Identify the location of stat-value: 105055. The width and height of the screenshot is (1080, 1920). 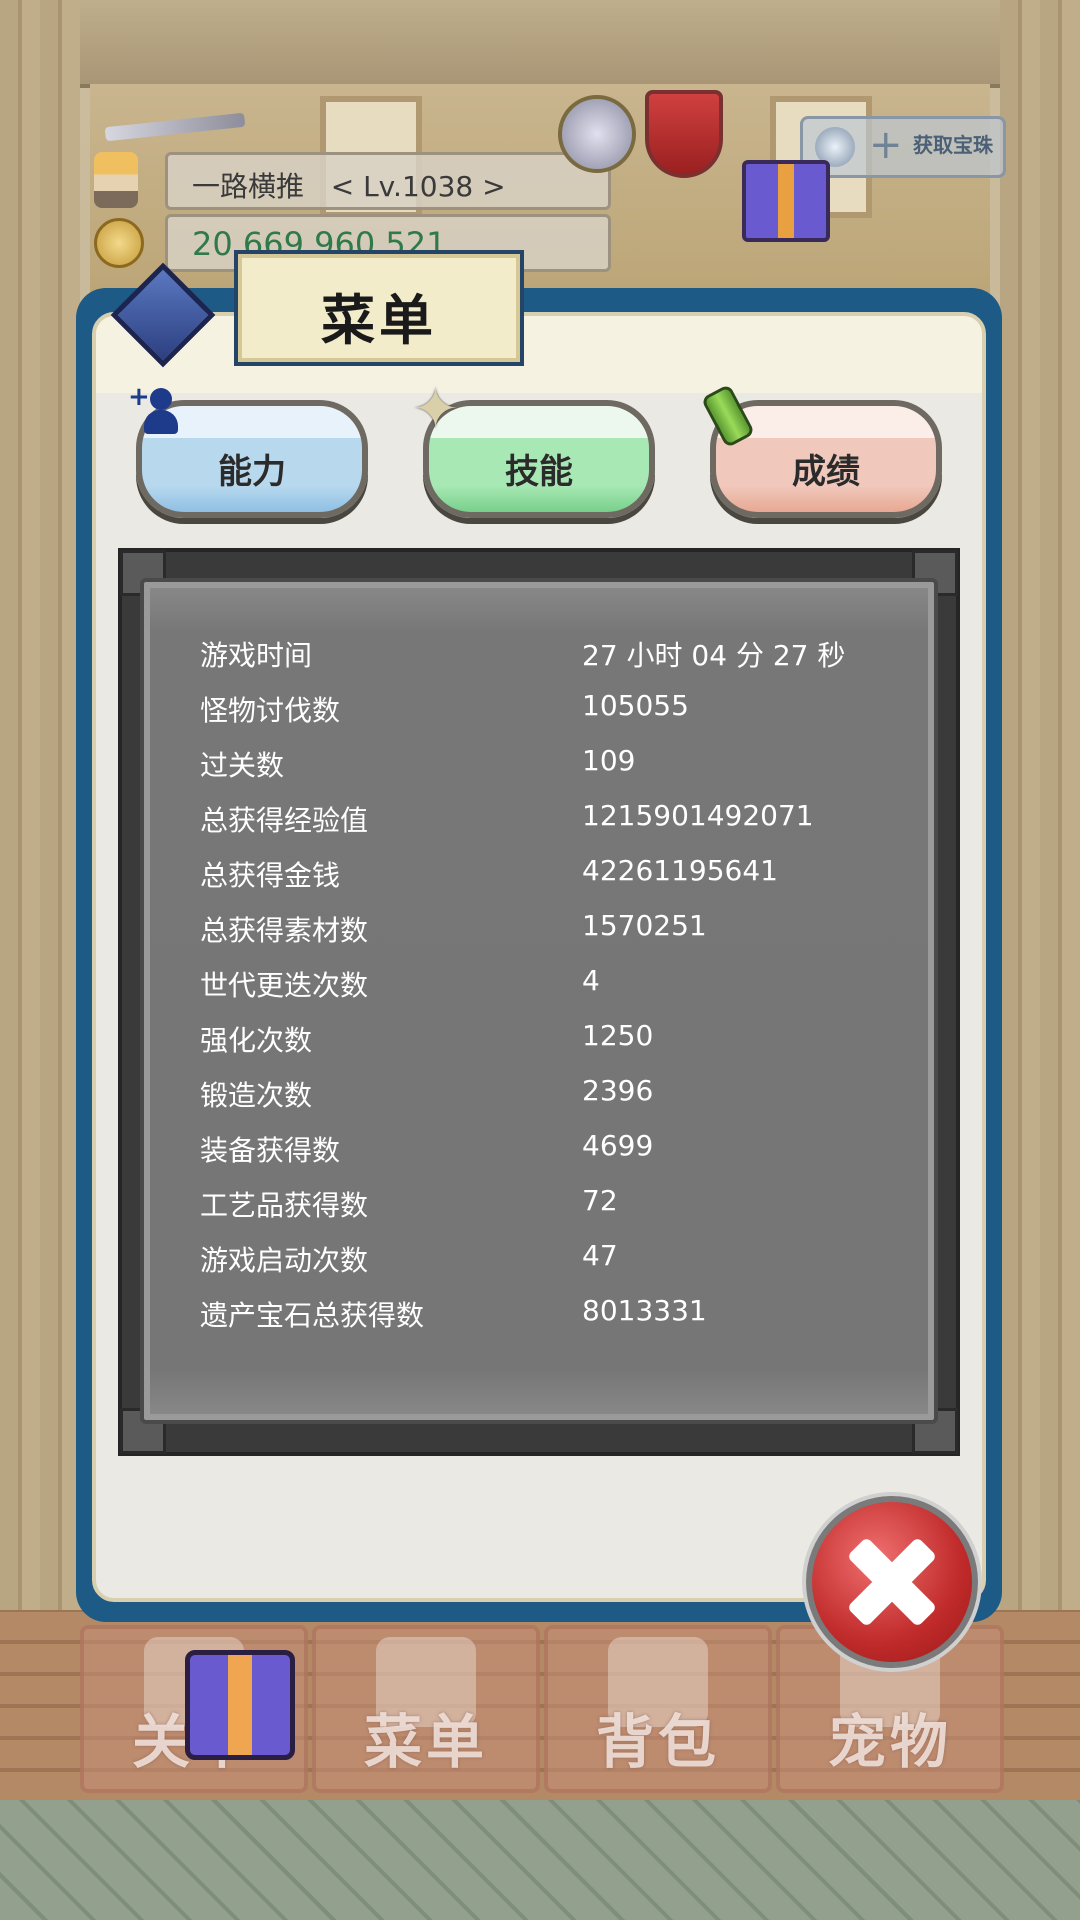
(635, 705).